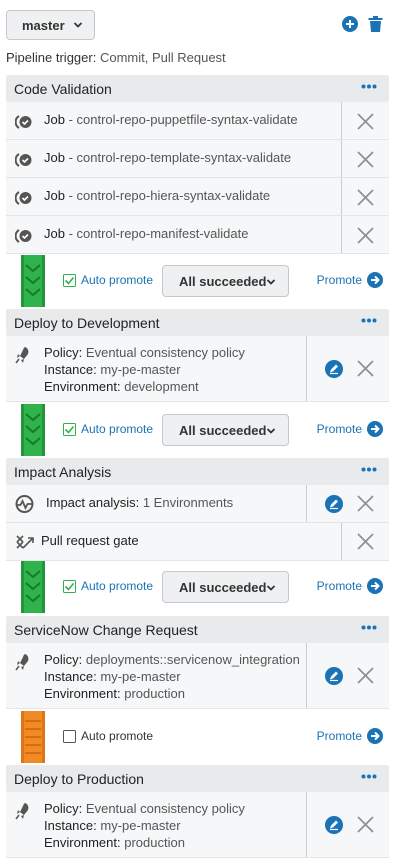 The image size is (395, 868). I want to click on pipeline-trigger: Pipeline trigger: Commit, Pull Request, so click(116, 57).